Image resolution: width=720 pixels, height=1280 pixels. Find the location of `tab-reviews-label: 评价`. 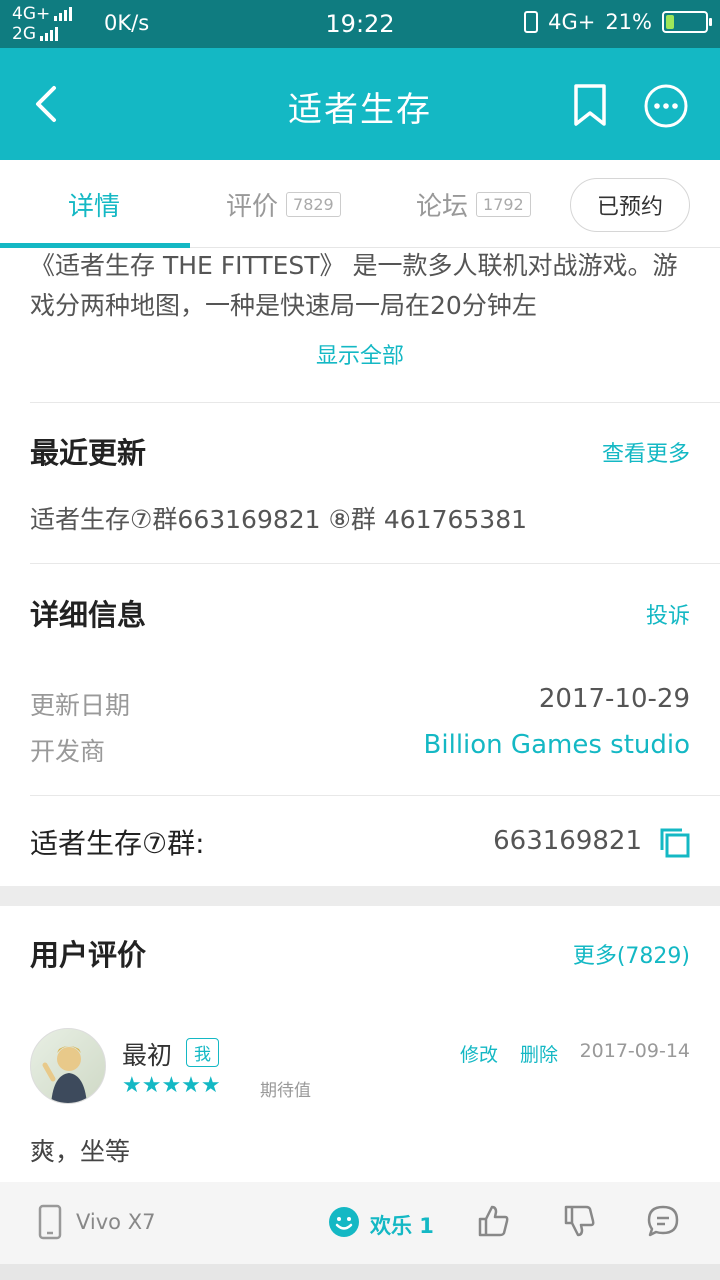

tab-reviews-label: 评价 is located at coordinates (252, 207).